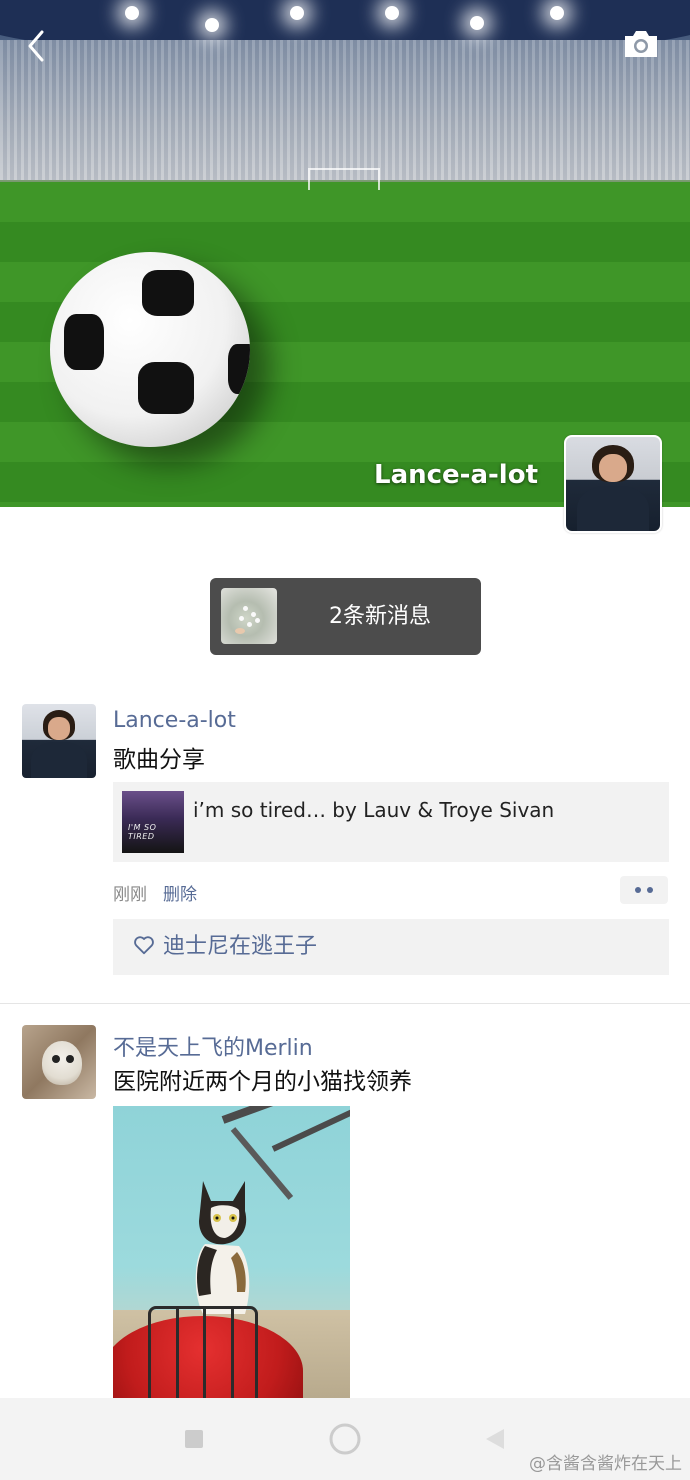 The image size is (690, 1480). I want to click on post-author: 不是天上飞的Merlin, so click(213, 1046).